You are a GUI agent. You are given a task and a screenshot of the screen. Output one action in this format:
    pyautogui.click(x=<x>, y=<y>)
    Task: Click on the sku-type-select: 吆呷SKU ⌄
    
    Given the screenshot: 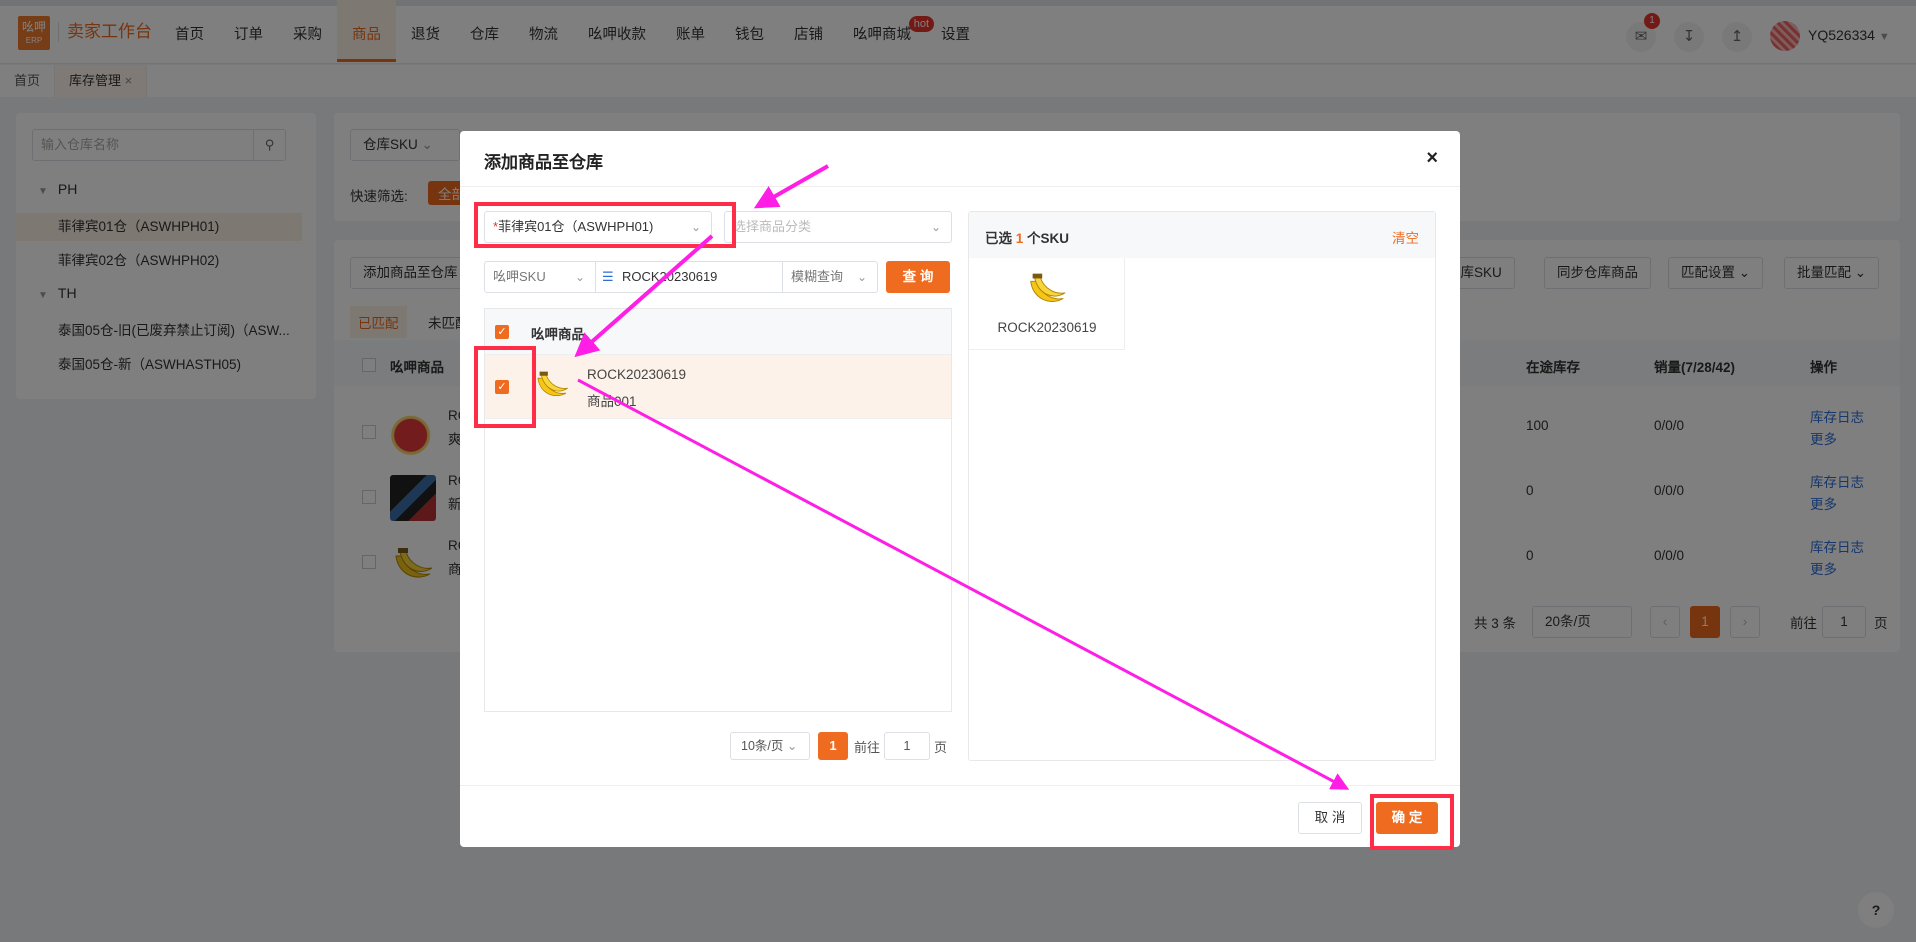 What is the action you would take?
    pyautogui.click(x=540, y=277)
    